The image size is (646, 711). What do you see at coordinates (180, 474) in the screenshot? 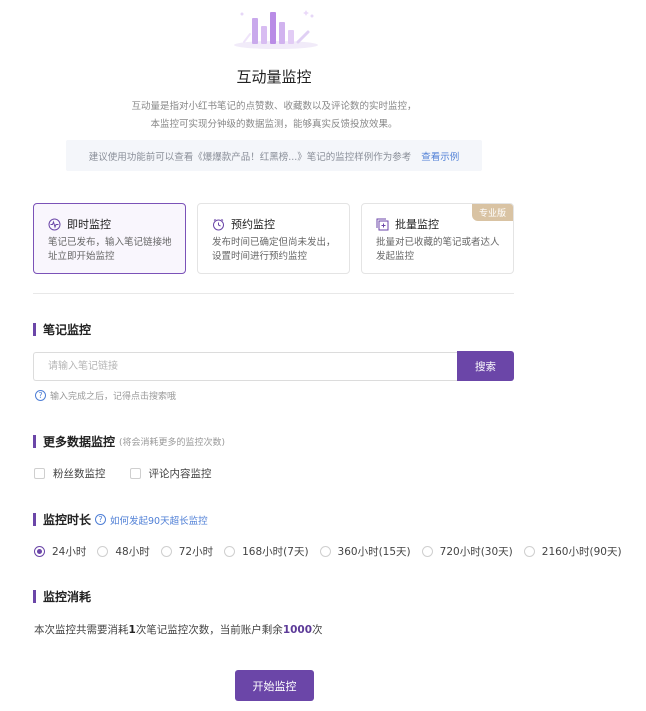
I see `checkbox-label: 评论内容监控` at bounding box center [180, 474].